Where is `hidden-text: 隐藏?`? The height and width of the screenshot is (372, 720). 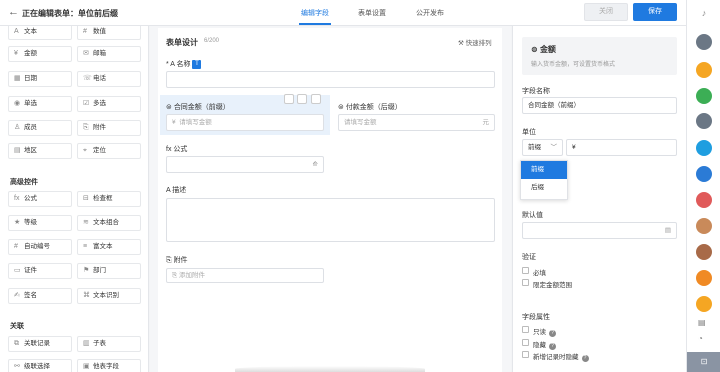
hidden-text: 隐藏? is located at coordinates (544, 344).